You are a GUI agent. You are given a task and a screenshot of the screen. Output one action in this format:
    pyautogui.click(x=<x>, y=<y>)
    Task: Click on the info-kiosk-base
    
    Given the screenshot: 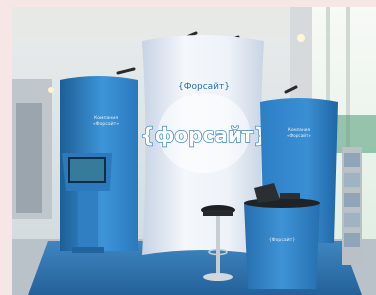 What is the action you would take?
    pyautogui.click(x=88, y=250)
    